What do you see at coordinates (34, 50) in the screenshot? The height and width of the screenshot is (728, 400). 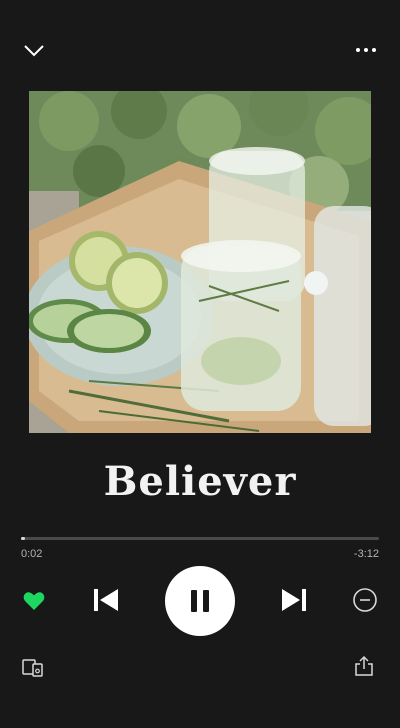 I see `chevron-down-icon` at bounding box center [34, 50].